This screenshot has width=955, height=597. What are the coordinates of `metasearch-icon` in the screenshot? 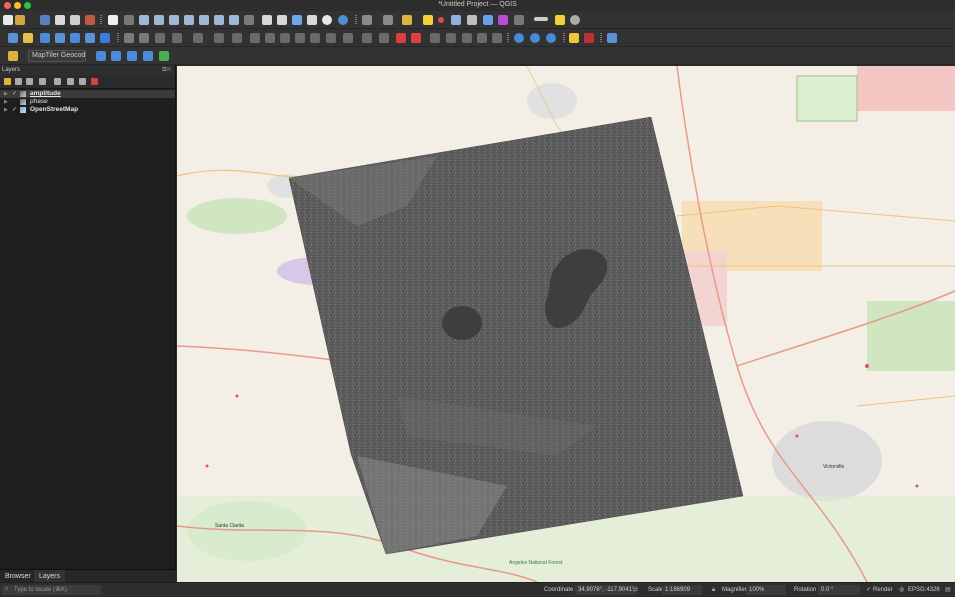 It's located at (551, 38).